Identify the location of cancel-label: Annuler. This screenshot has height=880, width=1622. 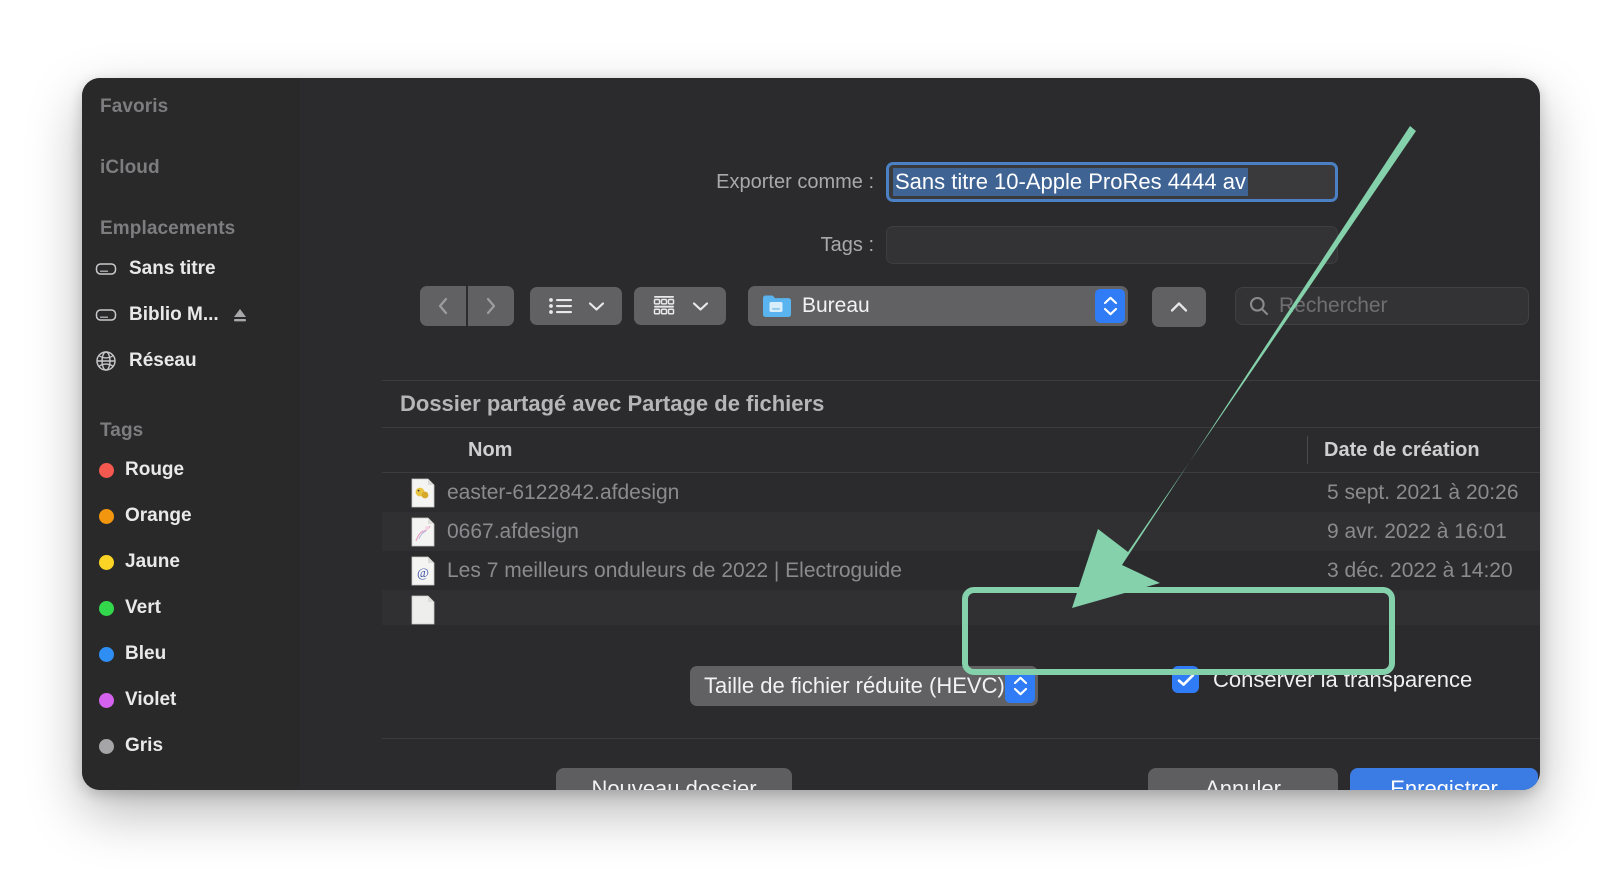
(1243, 783).